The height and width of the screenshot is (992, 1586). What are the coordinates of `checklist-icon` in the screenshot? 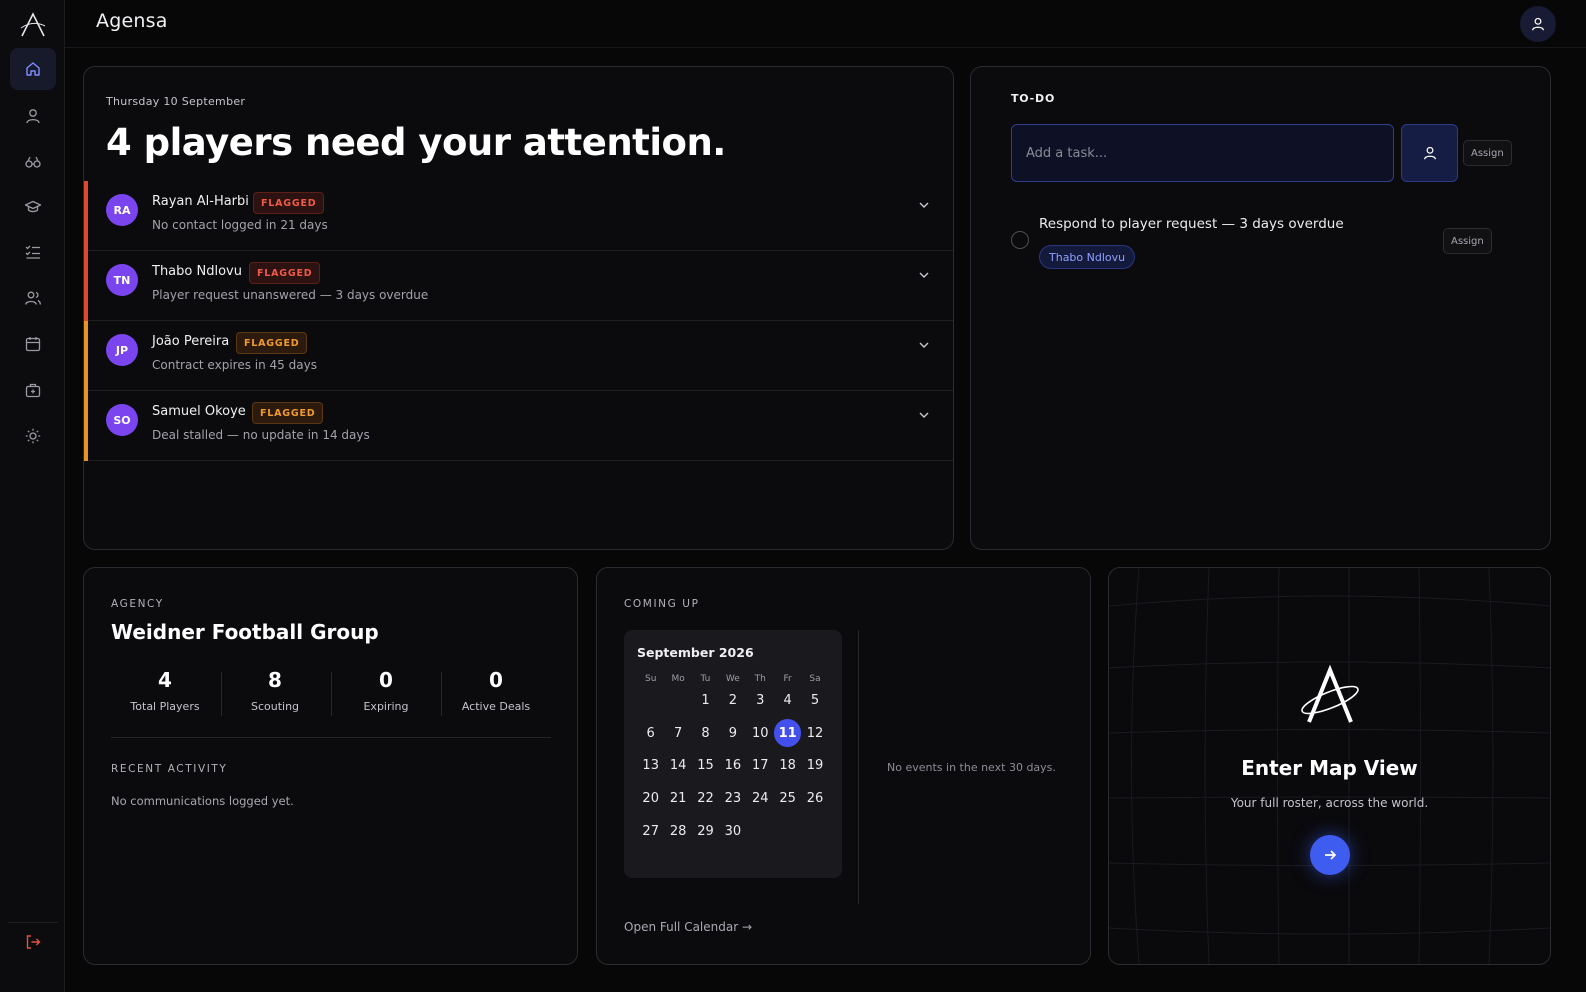 It's located at (32, 252).